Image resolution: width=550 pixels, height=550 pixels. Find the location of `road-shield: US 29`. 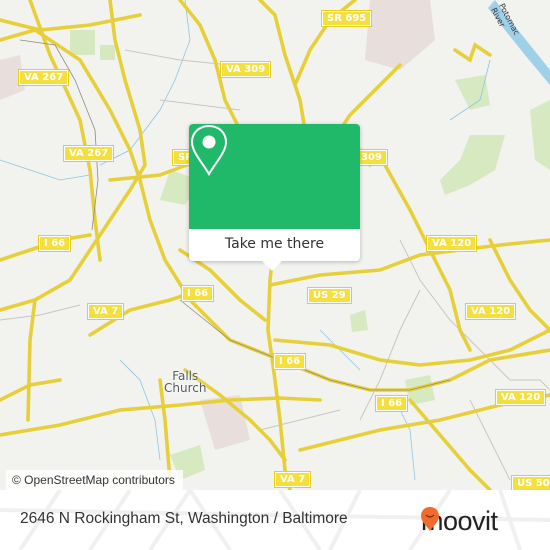

road-shield: US 29 is located at coordinates (329, 295).